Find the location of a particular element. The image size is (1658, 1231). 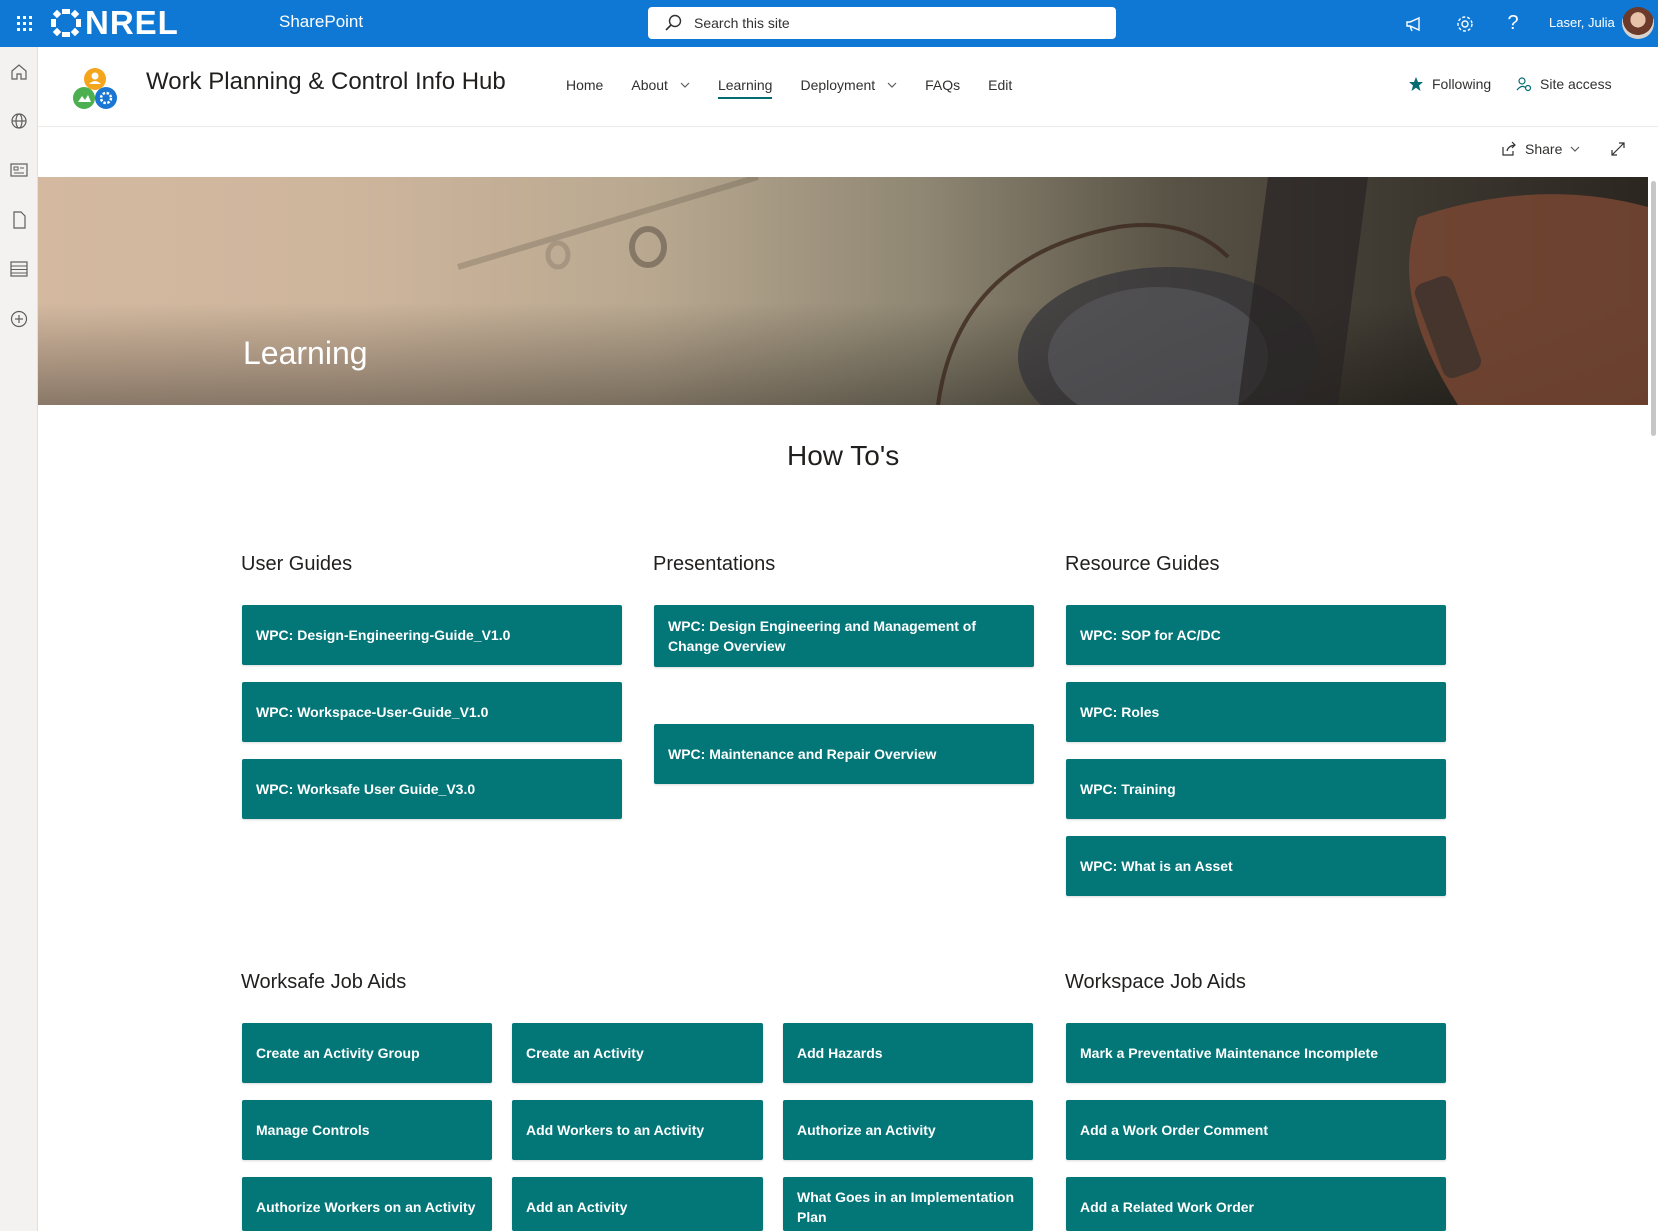

link-tile: Add a Work Order Comment is located at coordinates (1256, 1130).